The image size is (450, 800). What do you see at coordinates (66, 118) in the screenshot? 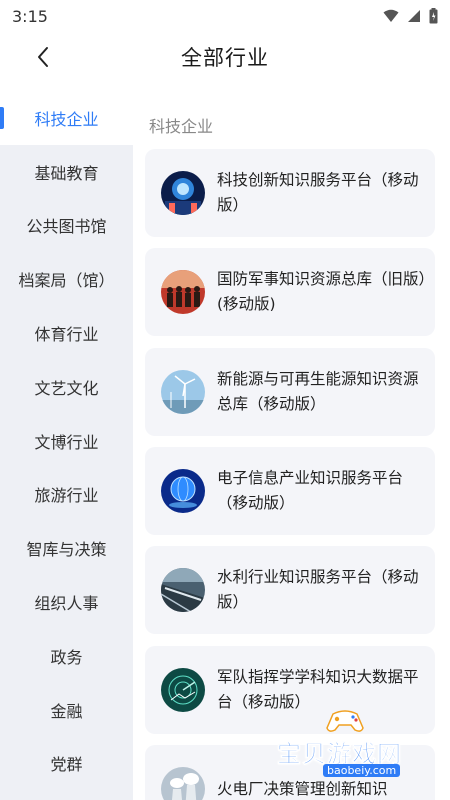
I see `sidebar-item-tech-enterprise: 科技企业` at bounding box center [66, 118].